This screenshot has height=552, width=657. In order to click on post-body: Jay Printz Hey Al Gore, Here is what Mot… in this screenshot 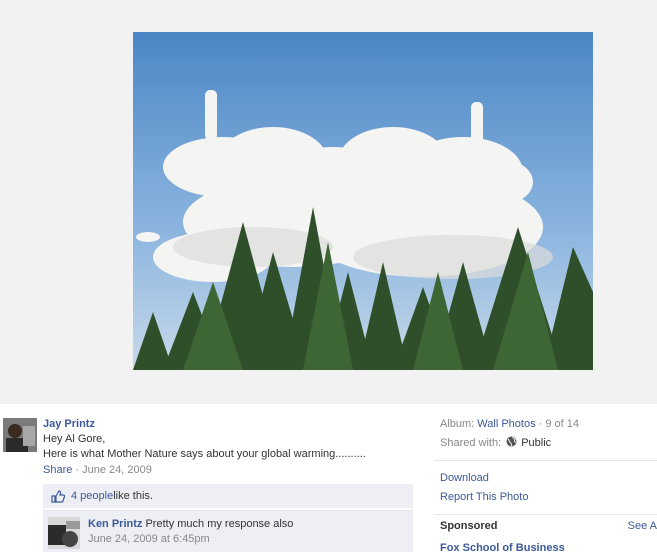, I will do `click(228, 447)`.